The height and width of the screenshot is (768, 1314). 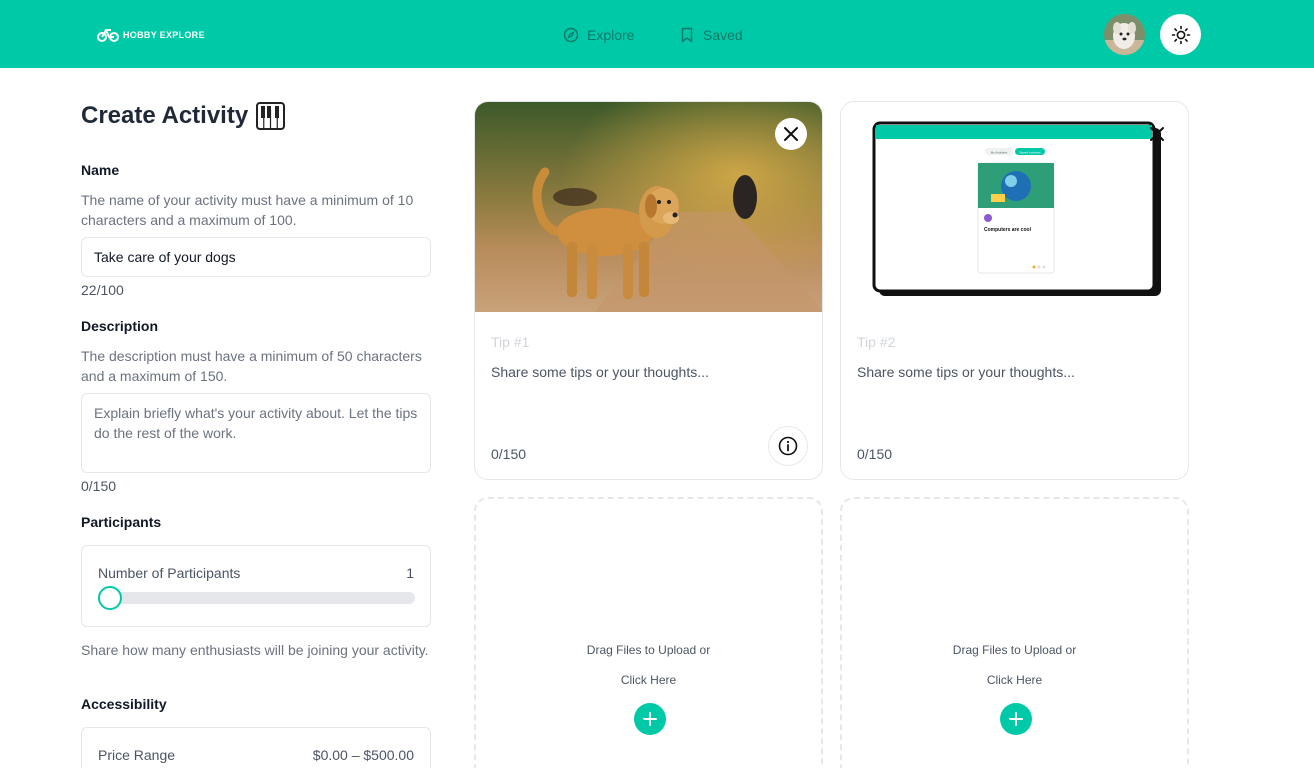 I want to click on page-title-text: Create Activity, so click(x=165, y=115).